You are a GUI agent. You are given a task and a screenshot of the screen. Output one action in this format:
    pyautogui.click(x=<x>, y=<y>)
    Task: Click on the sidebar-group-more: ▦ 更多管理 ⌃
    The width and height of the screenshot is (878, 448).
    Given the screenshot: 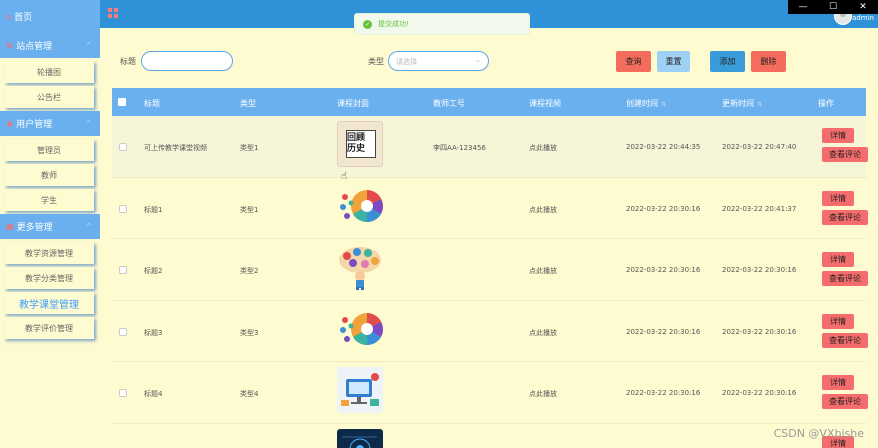 What is the action you would take?
    pyautogui.click(x=50, y=226)
    